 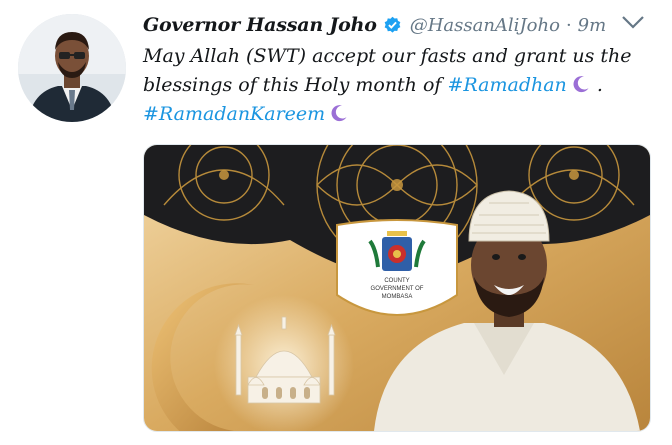 I want to click on tweet-text-line2-prefix: blessings of this Holy month of, so click(x=295, y=85).